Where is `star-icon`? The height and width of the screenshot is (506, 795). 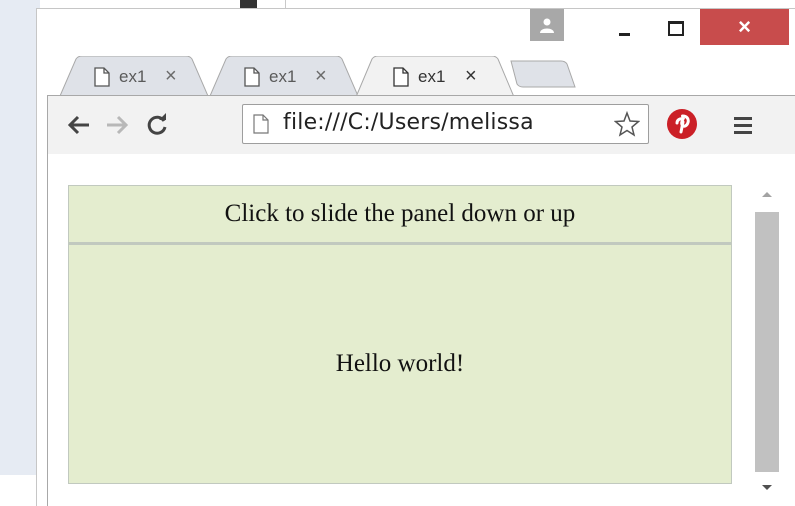
star-icon is located at coordinates (627, 124).